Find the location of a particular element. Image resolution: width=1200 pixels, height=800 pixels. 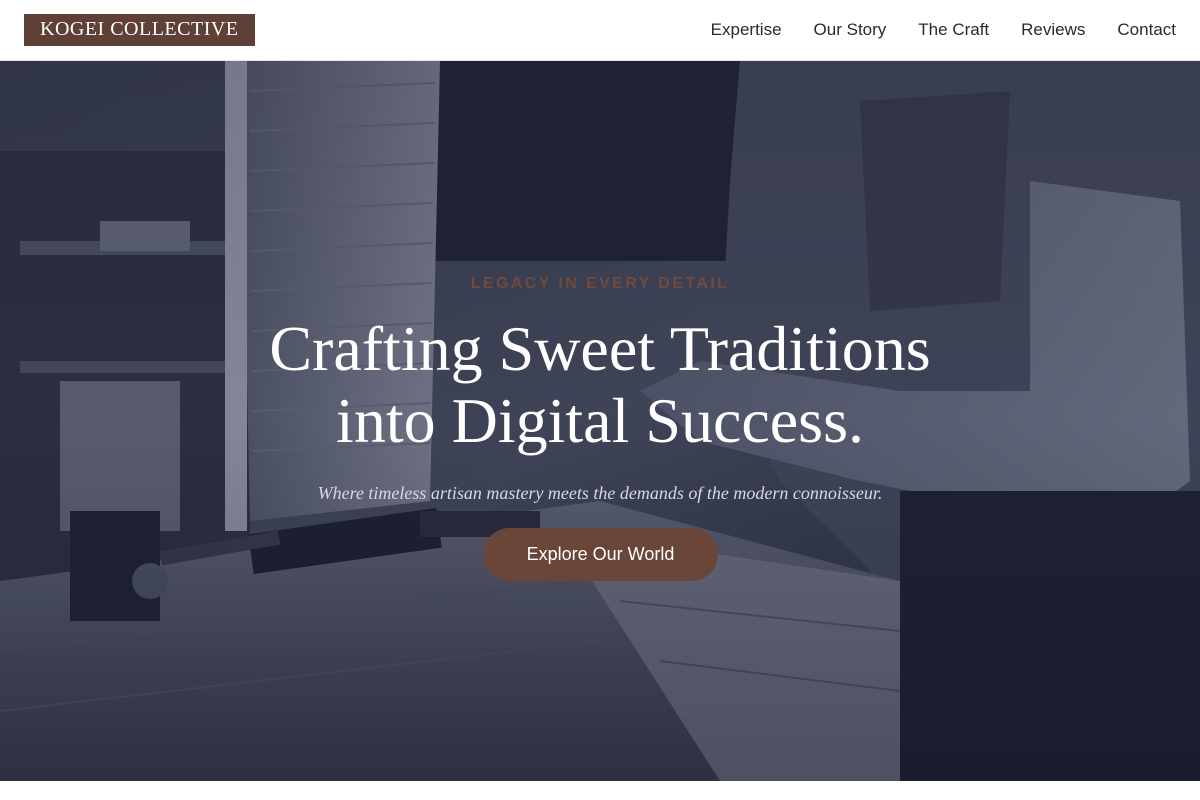

explore-our-world-button: Explore Our World is located at coordinates (600, 554).